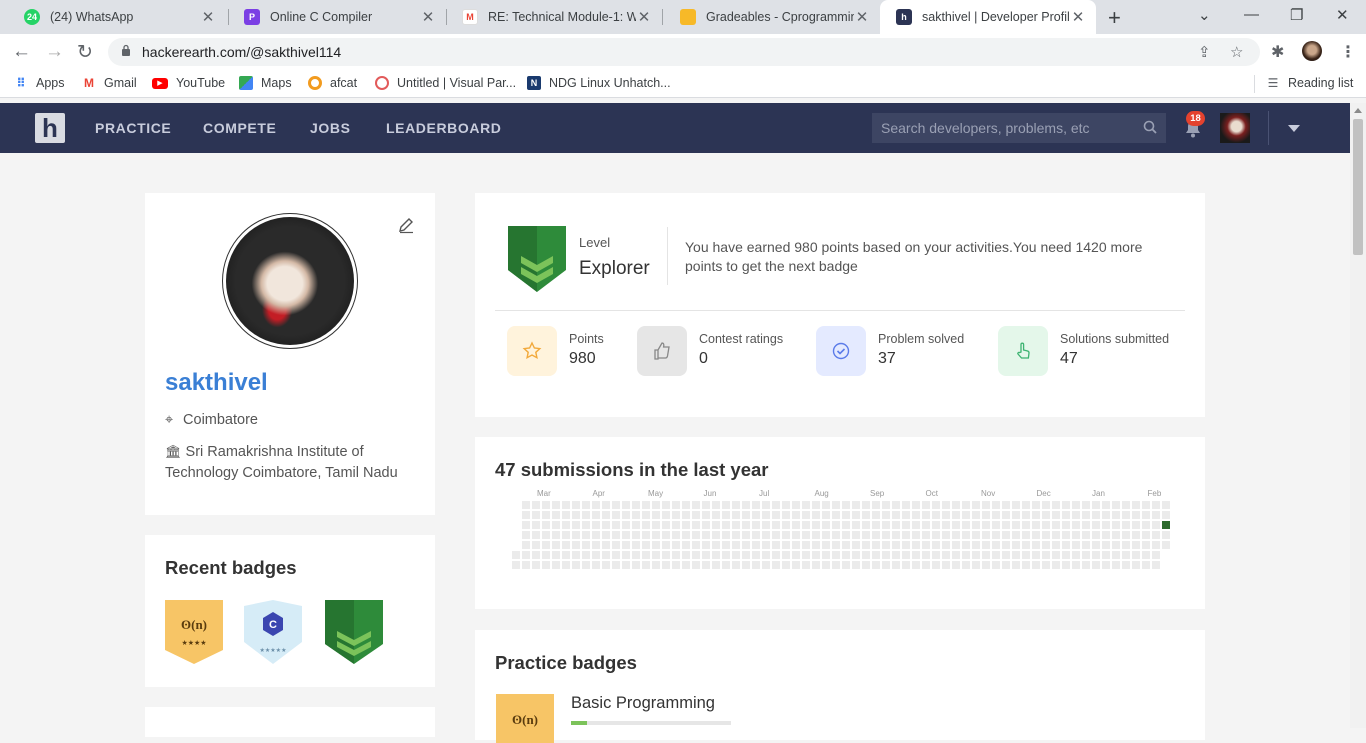 This screenshot has height=743, width=1366. I want to click on stat-label: Problem solved, so click(921, 339).